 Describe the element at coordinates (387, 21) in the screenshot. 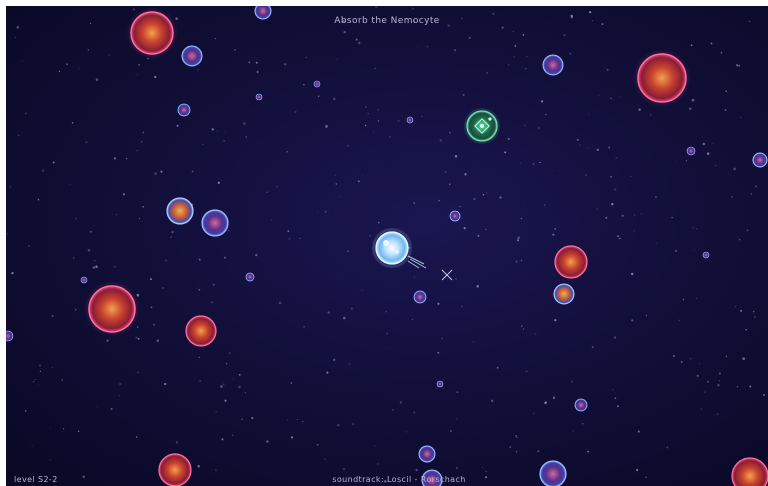

I see `objective-text: Absorb the Nemocyte` at that location.